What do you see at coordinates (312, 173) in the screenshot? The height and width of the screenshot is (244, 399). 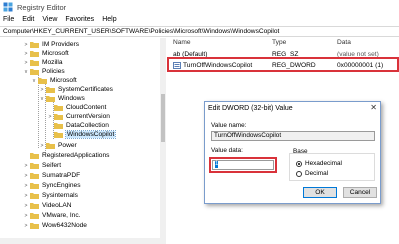 I see `decimal-radio: Decimal` at bounding box center [312, 173].